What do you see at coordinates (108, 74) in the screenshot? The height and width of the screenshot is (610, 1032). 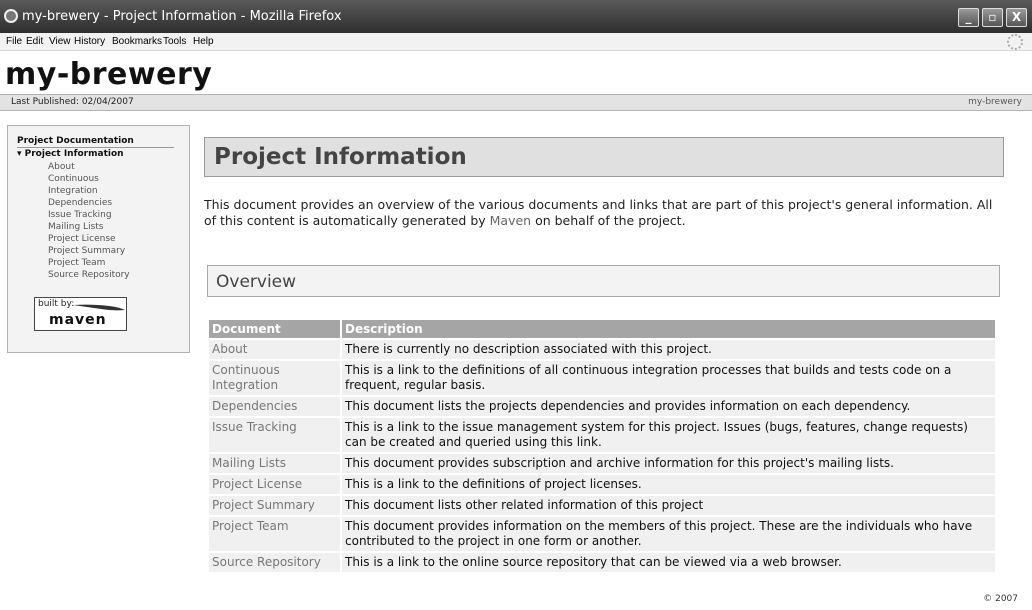 I see `site-title: my-brewery` at bounding box center [108, 74].